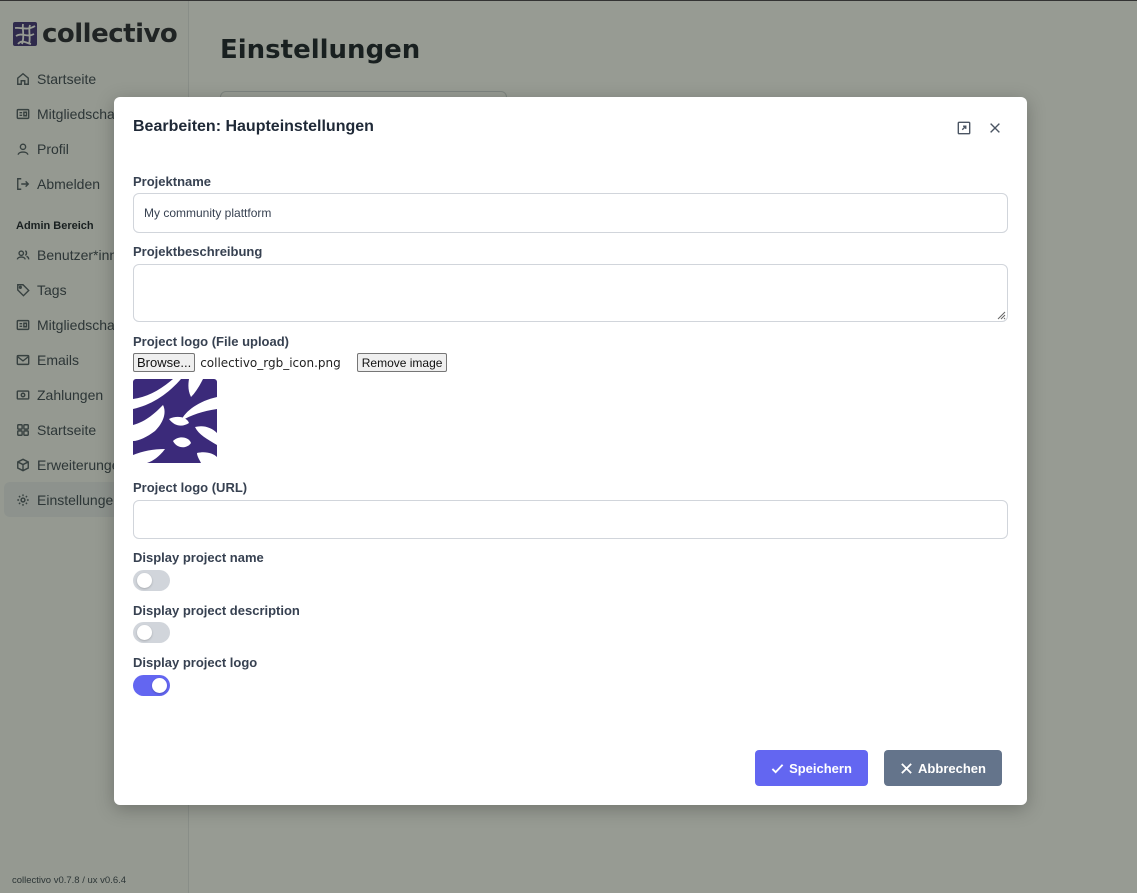 Image resolution: width=1137 pixels, height=893 pixels. What do you see at coordinates (402, 362) in the screenshot?
I see `remove-image-button: Remove image` at bounding box center [402, 362].